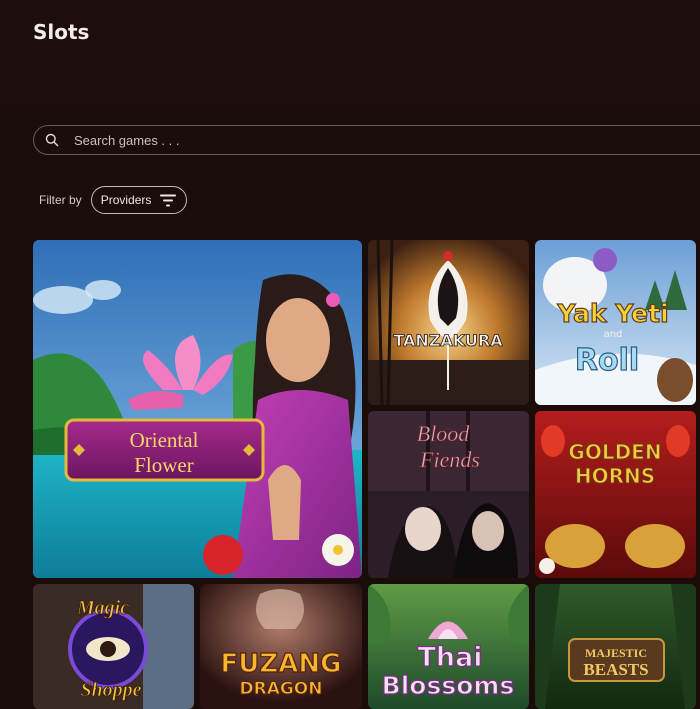  What do you see at coordinates (52, 140) in the screenshot?
I see `search-icon` at bounding box center [52, 140].